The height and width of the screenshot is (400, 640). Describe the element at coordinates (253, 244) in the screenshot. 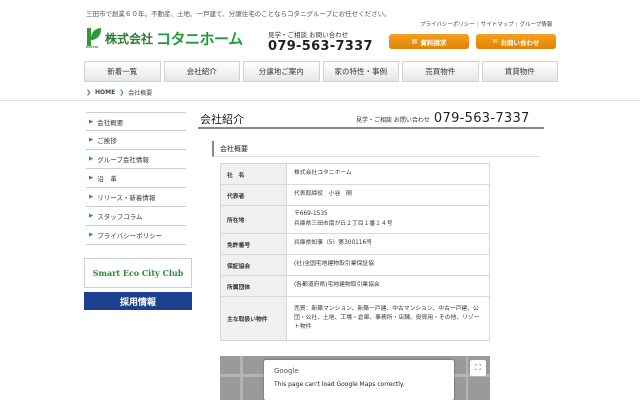

I see `row-label: 免許番号` at that location.